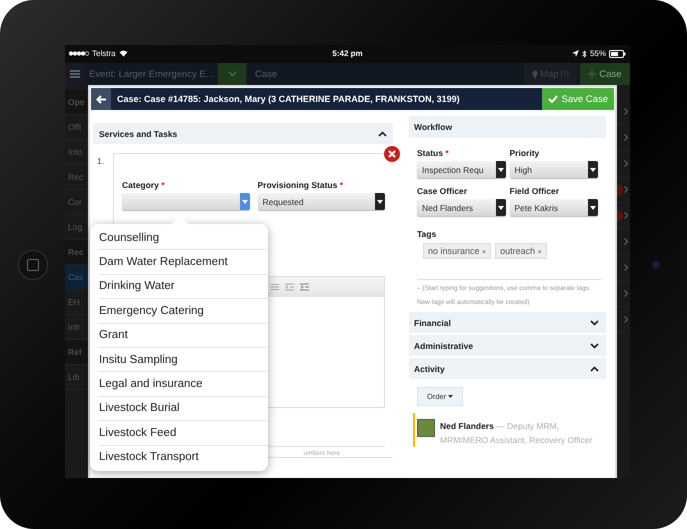 The image size is (687, 529). Describe the element at coordinates (433, 153) in the screenshot. I see `field-label: Status *` at that location.